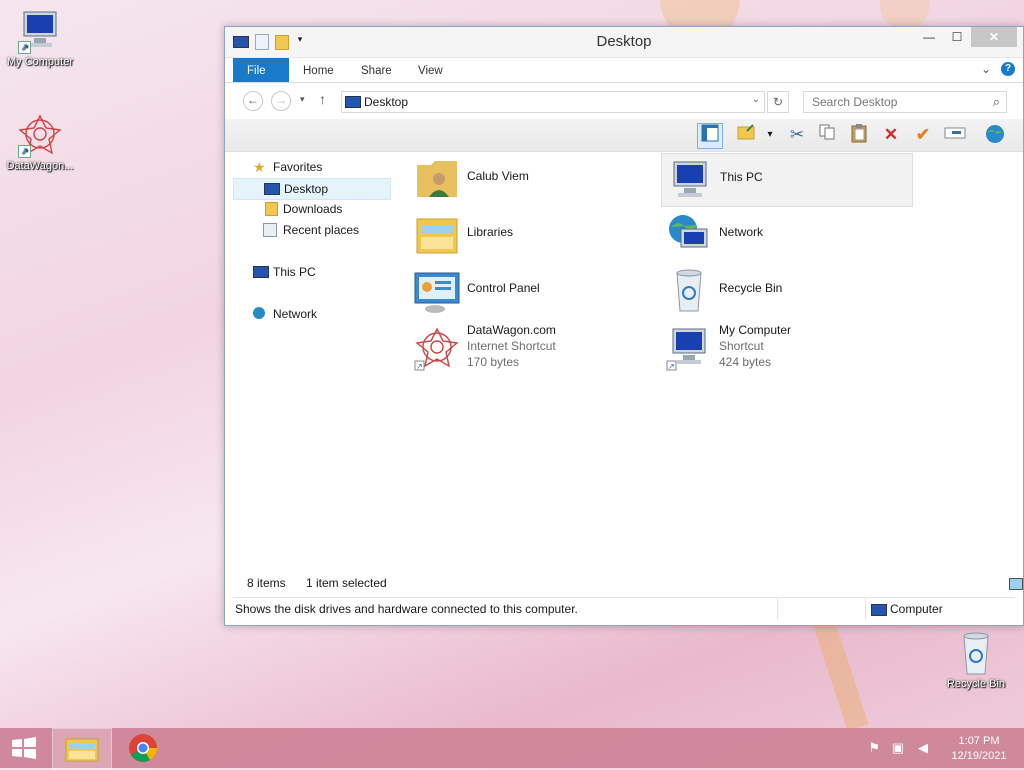  What do you see at coordinates (957, 37) in the screenshot?
I see `maximize-button: ☐` at bounding box center [957, 37].